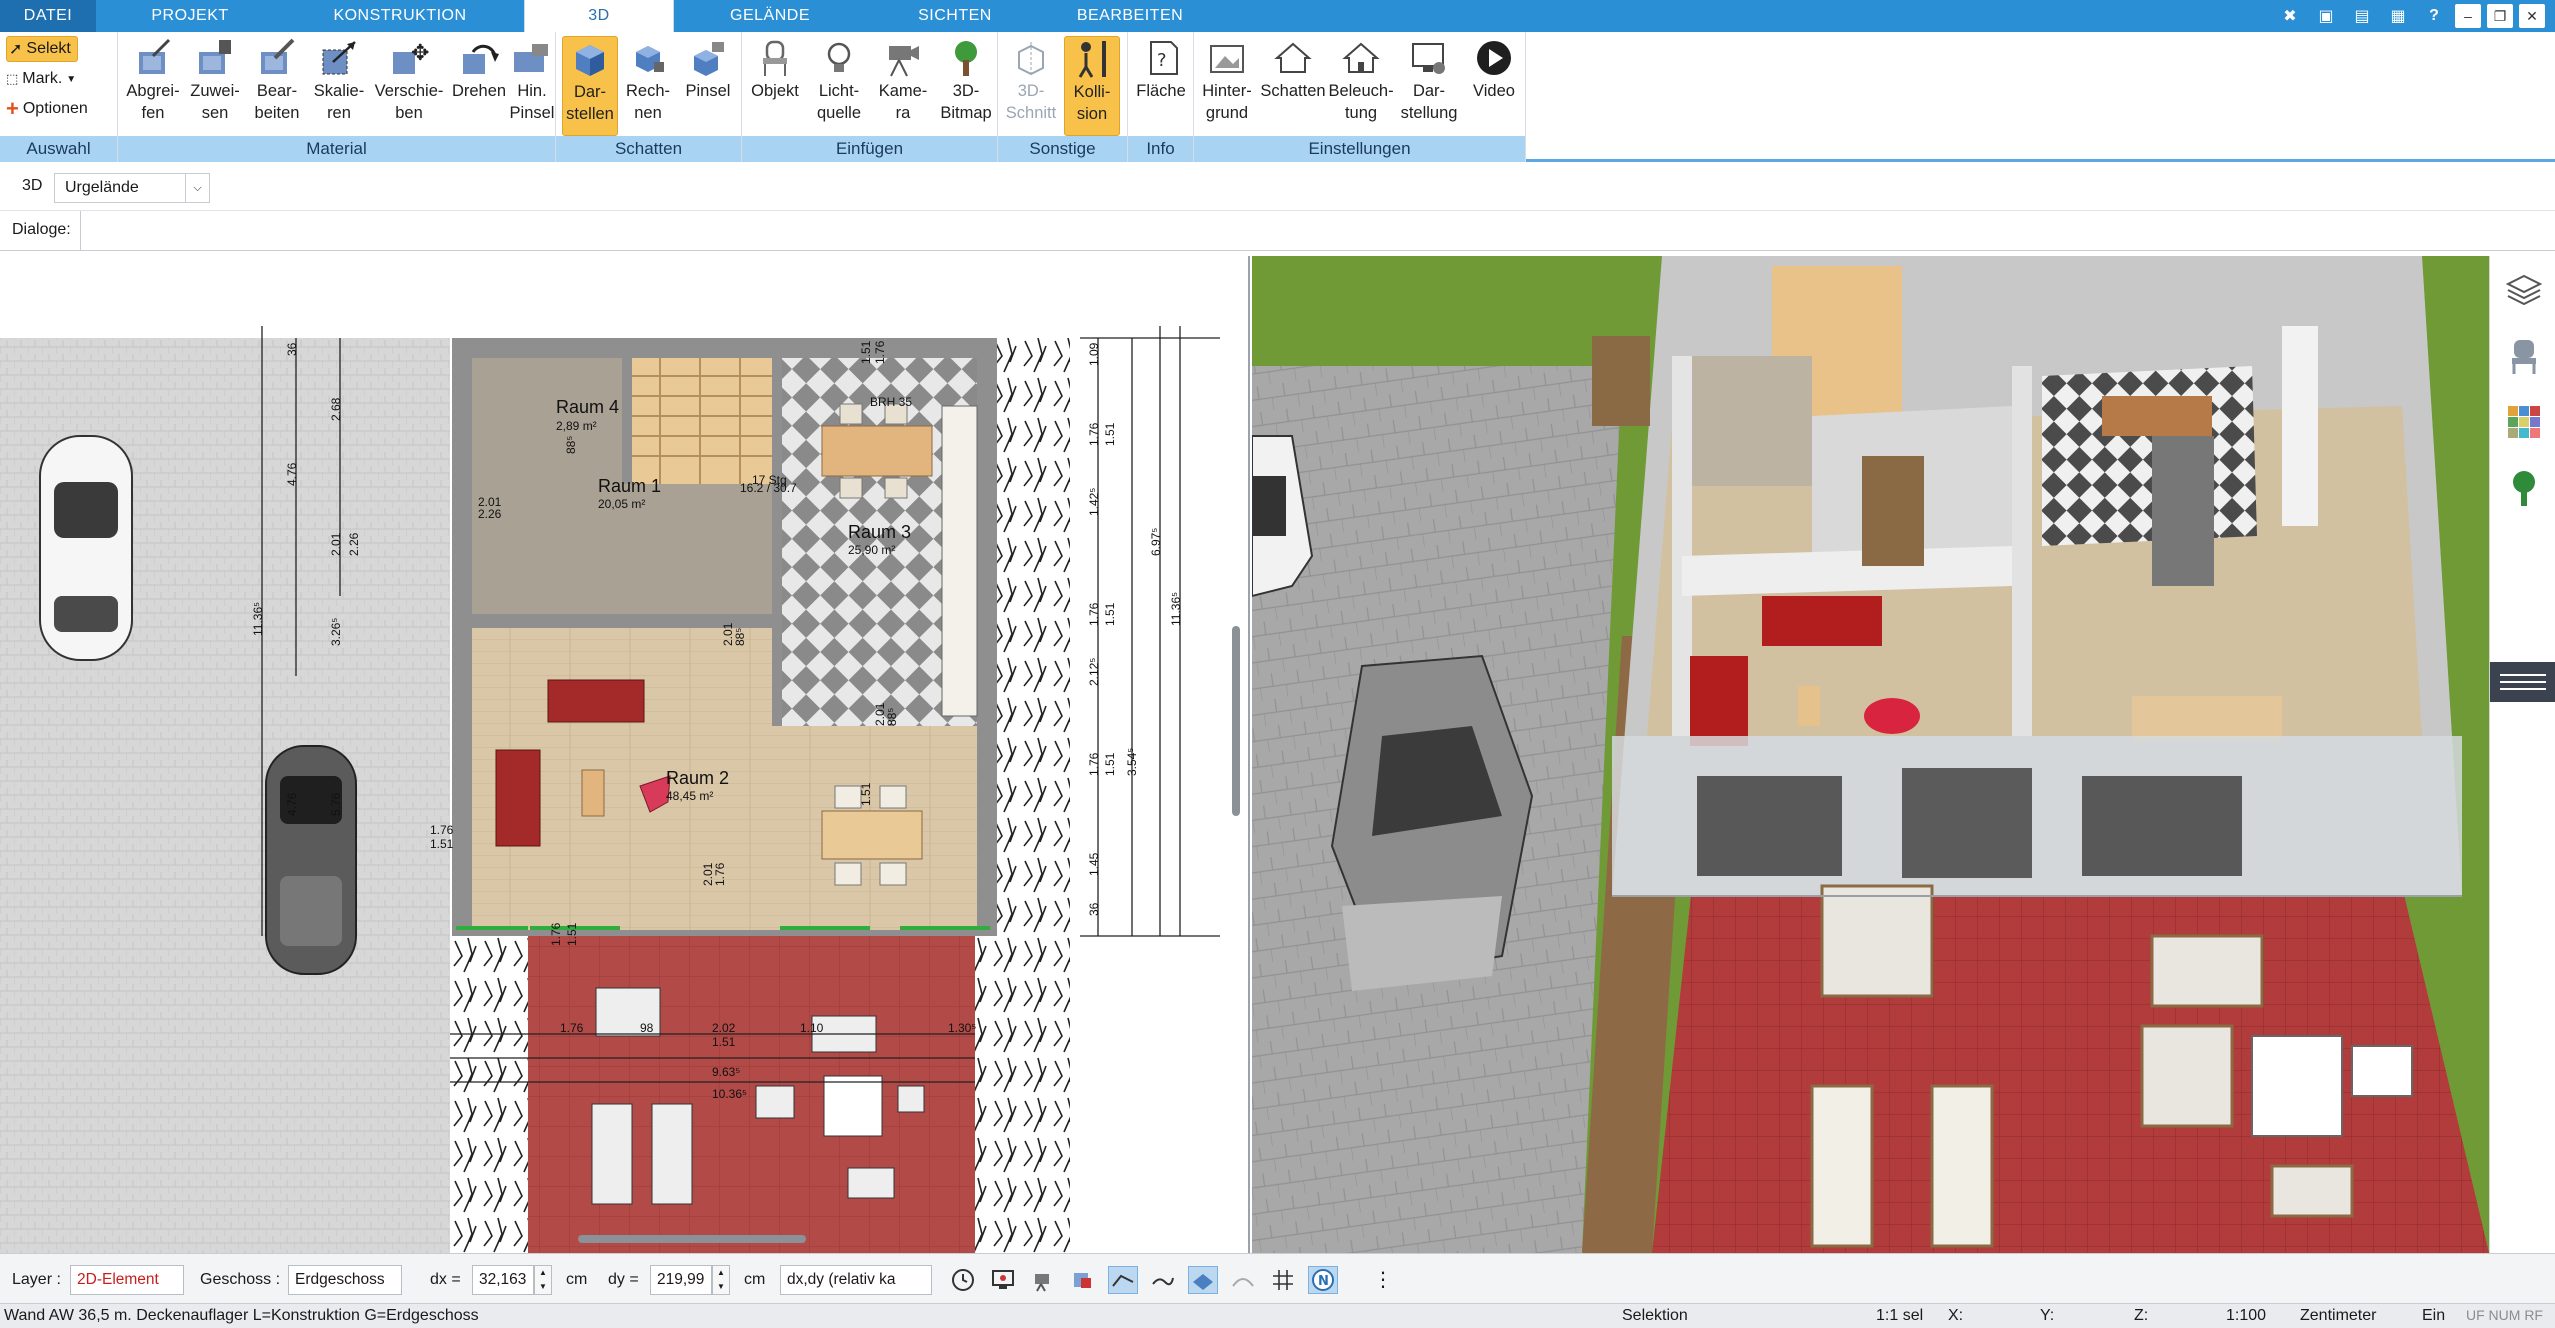 This screenshot has width=2555, height=1328. Describe the element at coordinates (1031, 58) in the screenshot. I see `section-cut-icon` at that location.